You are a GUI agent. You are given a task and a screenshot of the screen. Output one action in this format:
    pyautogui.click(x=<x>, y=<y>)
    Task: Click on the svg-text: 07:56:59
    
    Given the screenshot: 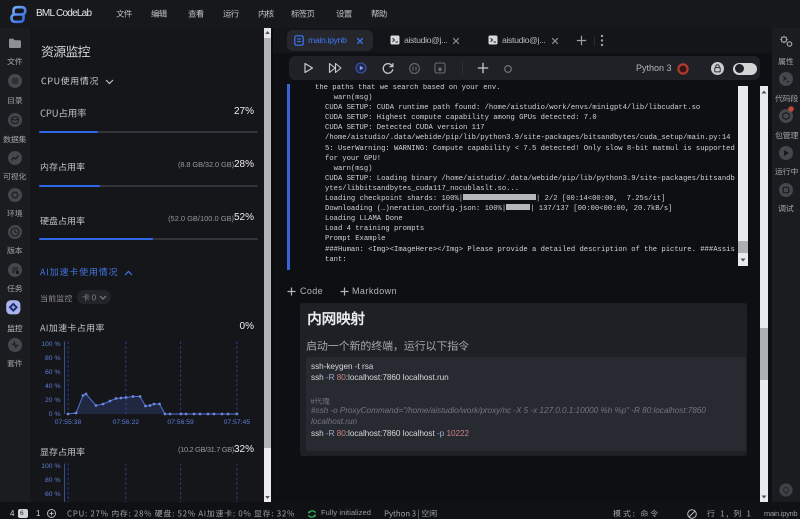 What is the action you would take?
    pyautogui.click(x=180, y=422)
    